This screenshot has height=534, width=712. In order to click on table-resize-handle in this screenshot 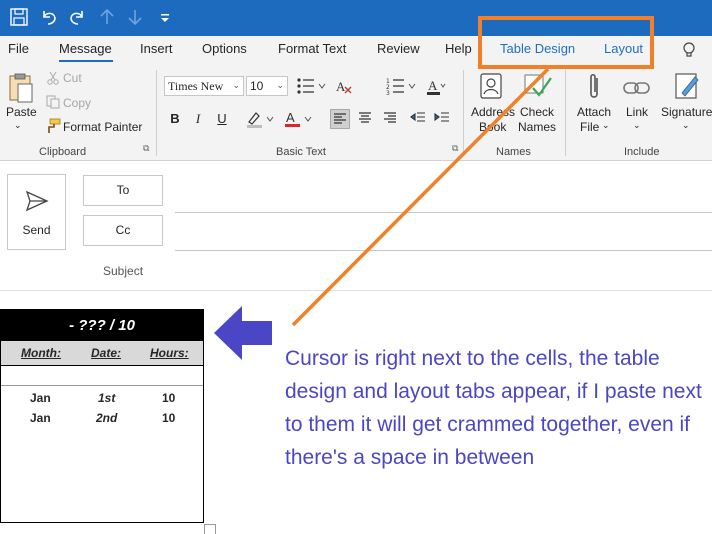, I will do `click(210, 529)`.